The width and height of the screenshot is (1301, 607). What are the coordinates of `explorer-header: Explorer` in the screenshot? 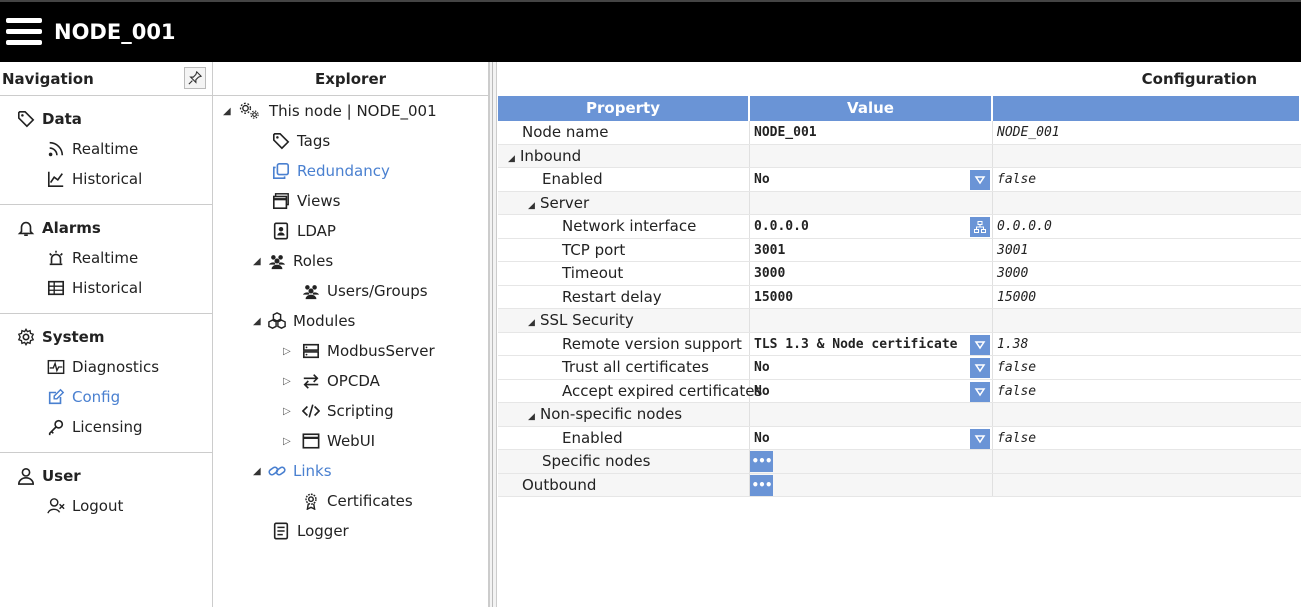 It's located at (350, 79).